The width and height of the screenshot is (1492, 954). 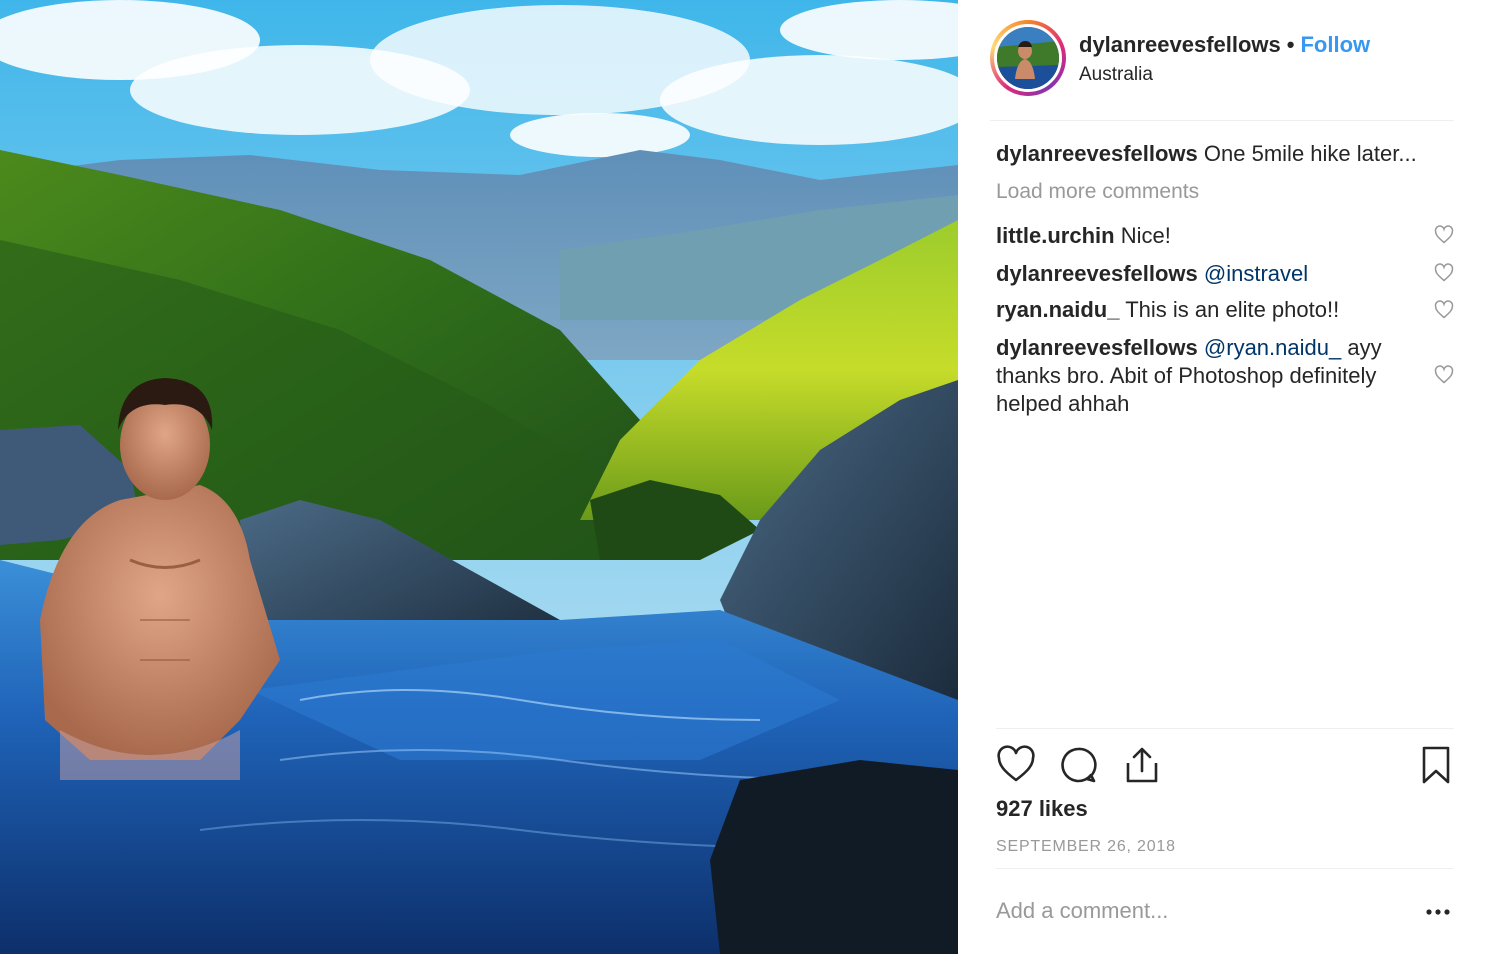 What do you see at coordinates (1222, 70) in the screenshot?
I see `post-header: dylanreevesfellows • Follow Australia` at bounding box center [1222, 70].